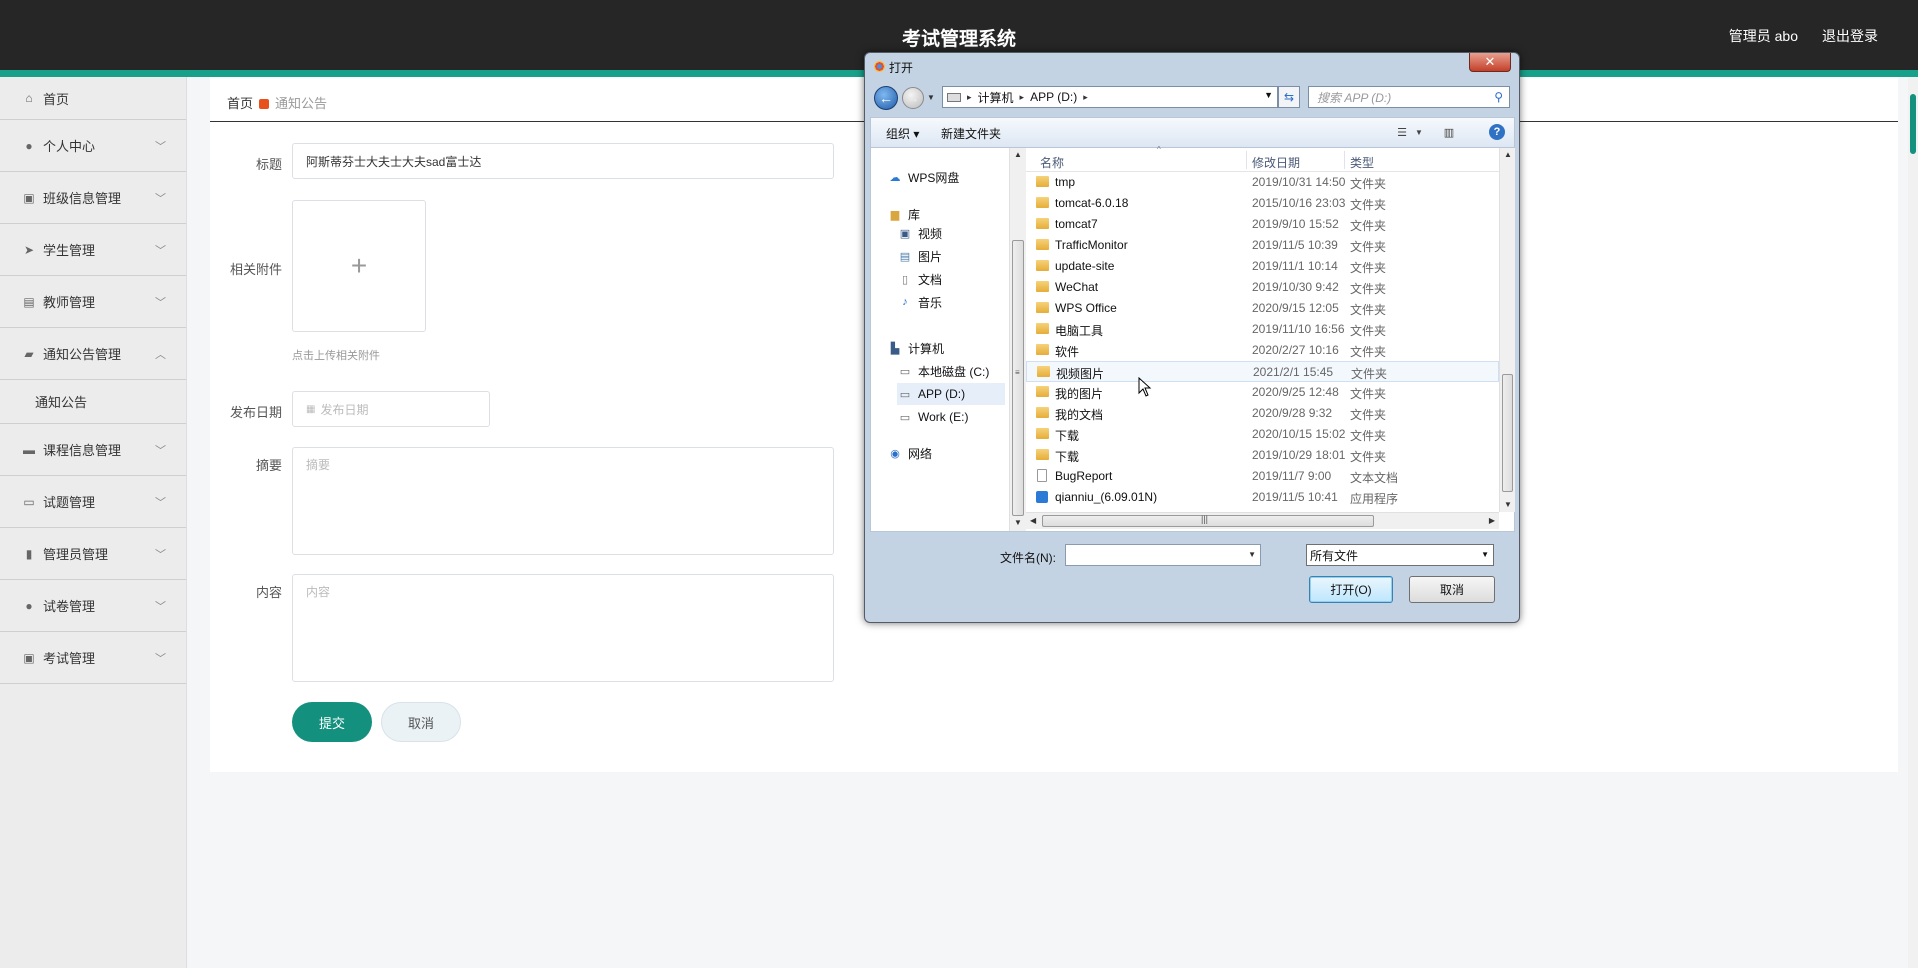 This screenshot has width=1918, height=968. I want to click on file-list-h-scrollbar: ◀ ||| ▶, so click(1262, 520).